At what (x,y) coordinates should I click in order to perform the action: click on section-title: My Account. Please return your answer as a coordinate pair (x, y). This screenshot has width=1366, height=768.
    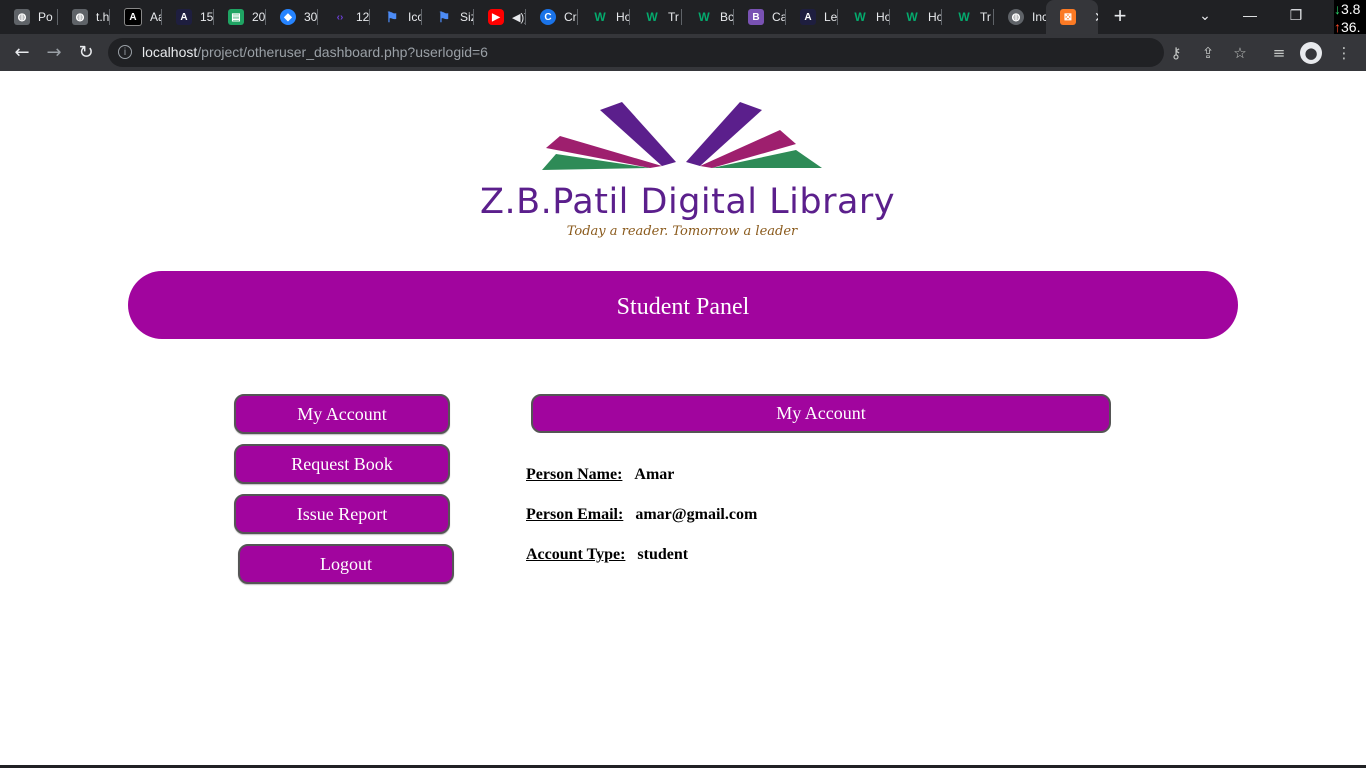
    Looking at the image, I should click on (821, 413).